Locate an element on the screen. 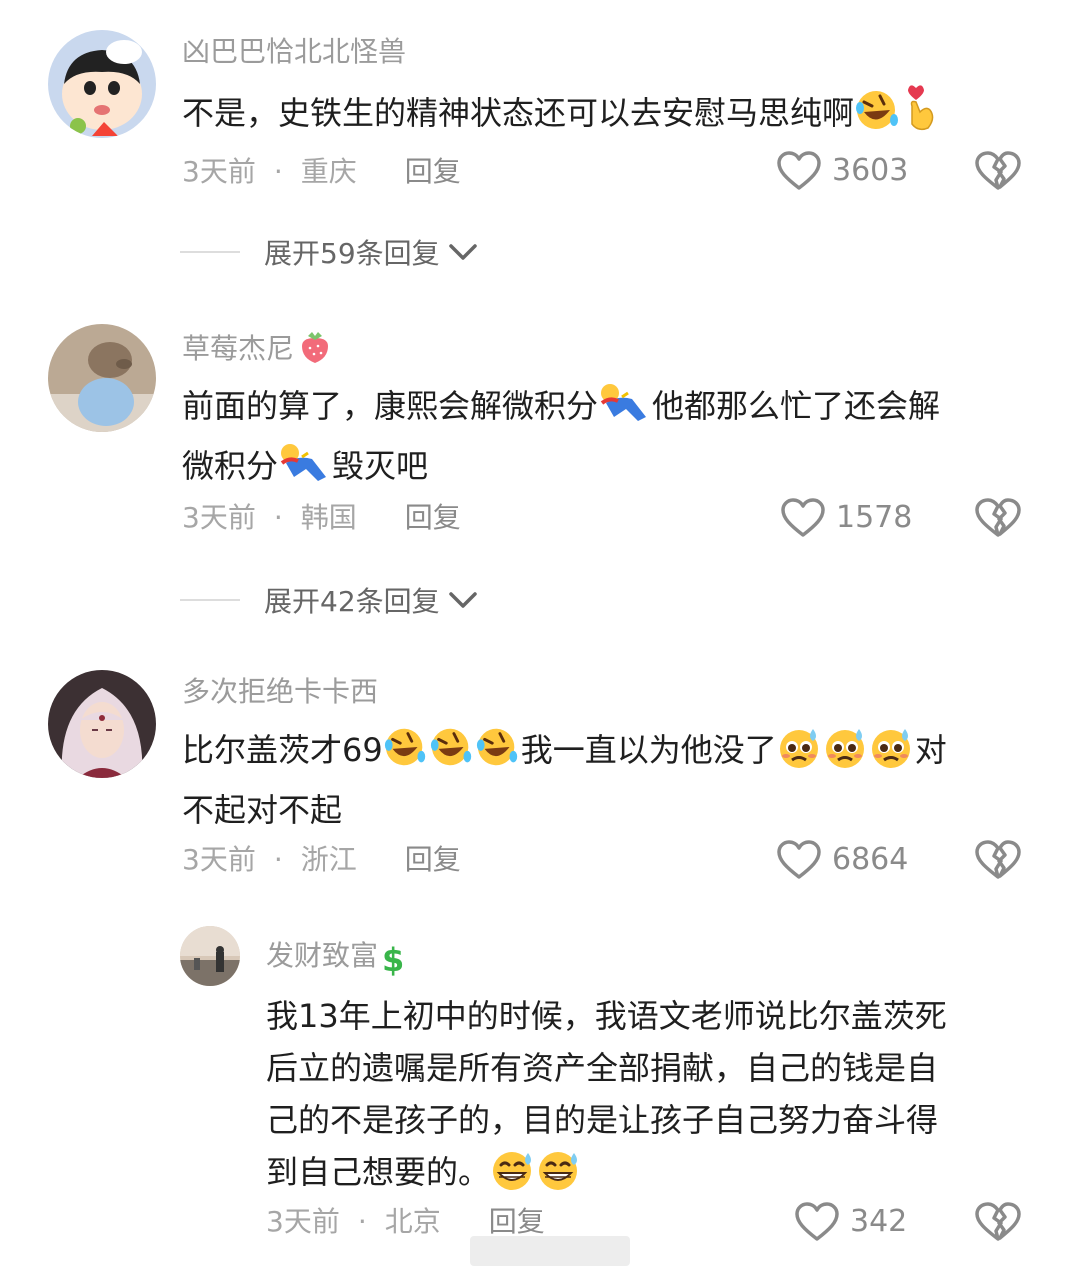  like-count: 6864 is located at coordinates (870, 859).